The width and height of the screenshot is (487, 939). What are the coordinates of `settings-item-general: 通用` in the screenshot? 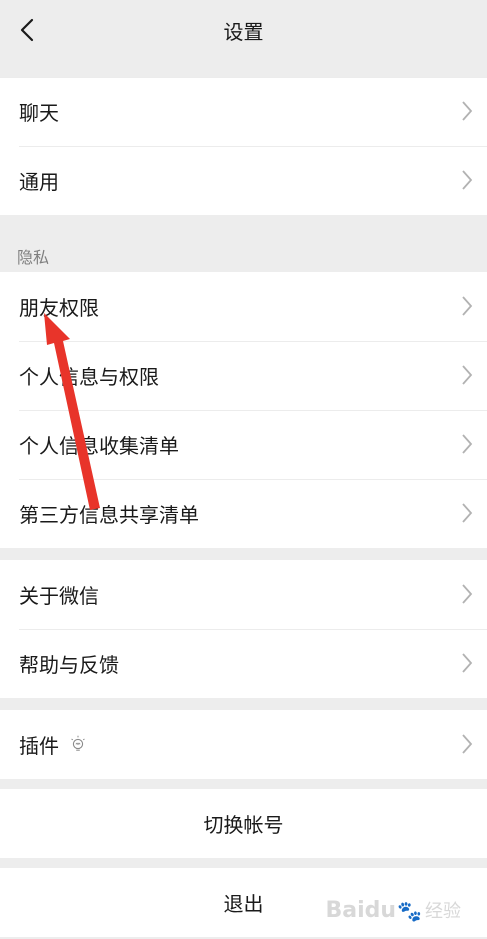 It's located at (243, 180).